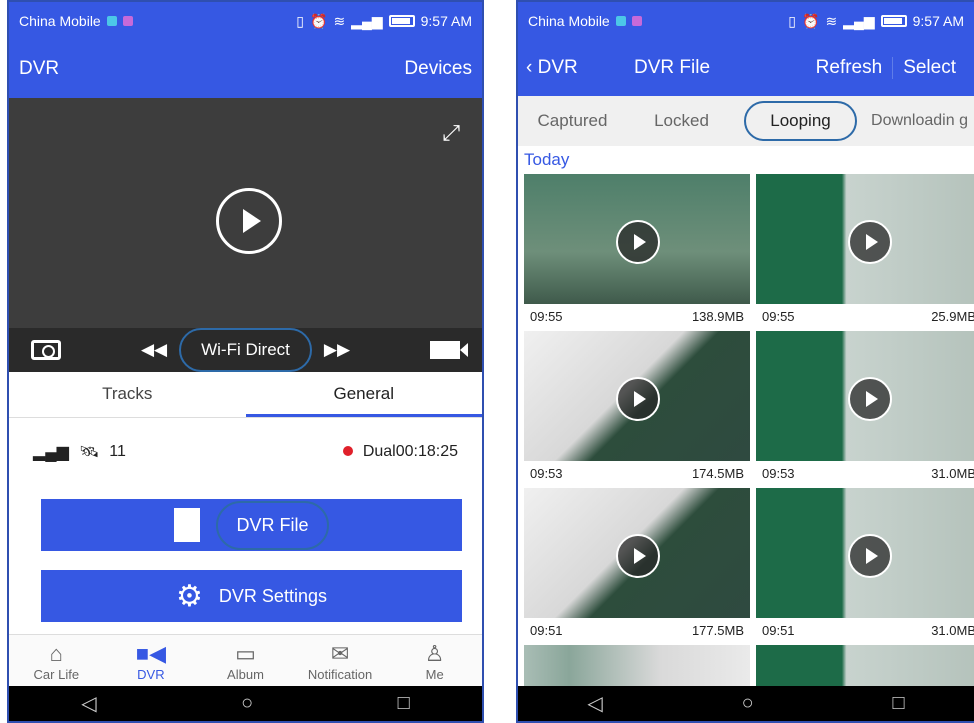 The height and width of the screenshot is (723, 974). Describe the element at coordinates (865, 473) in the screenshot. I see `file-meta: 09:53 31.0MB` at that location.